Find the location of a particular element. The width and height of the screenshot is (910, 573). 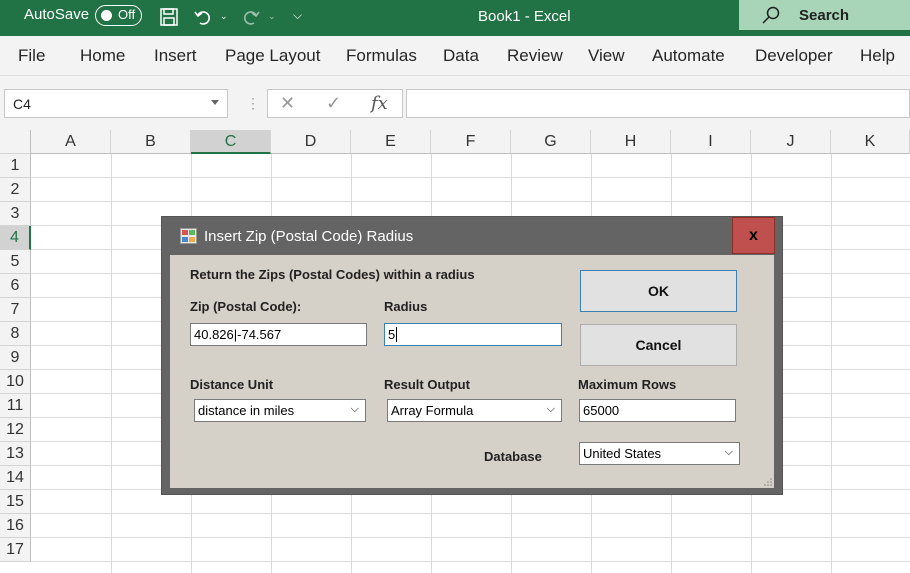

dialog-title: Insert Zip (Postal Code) Radius is located at coordinates (309, 236).